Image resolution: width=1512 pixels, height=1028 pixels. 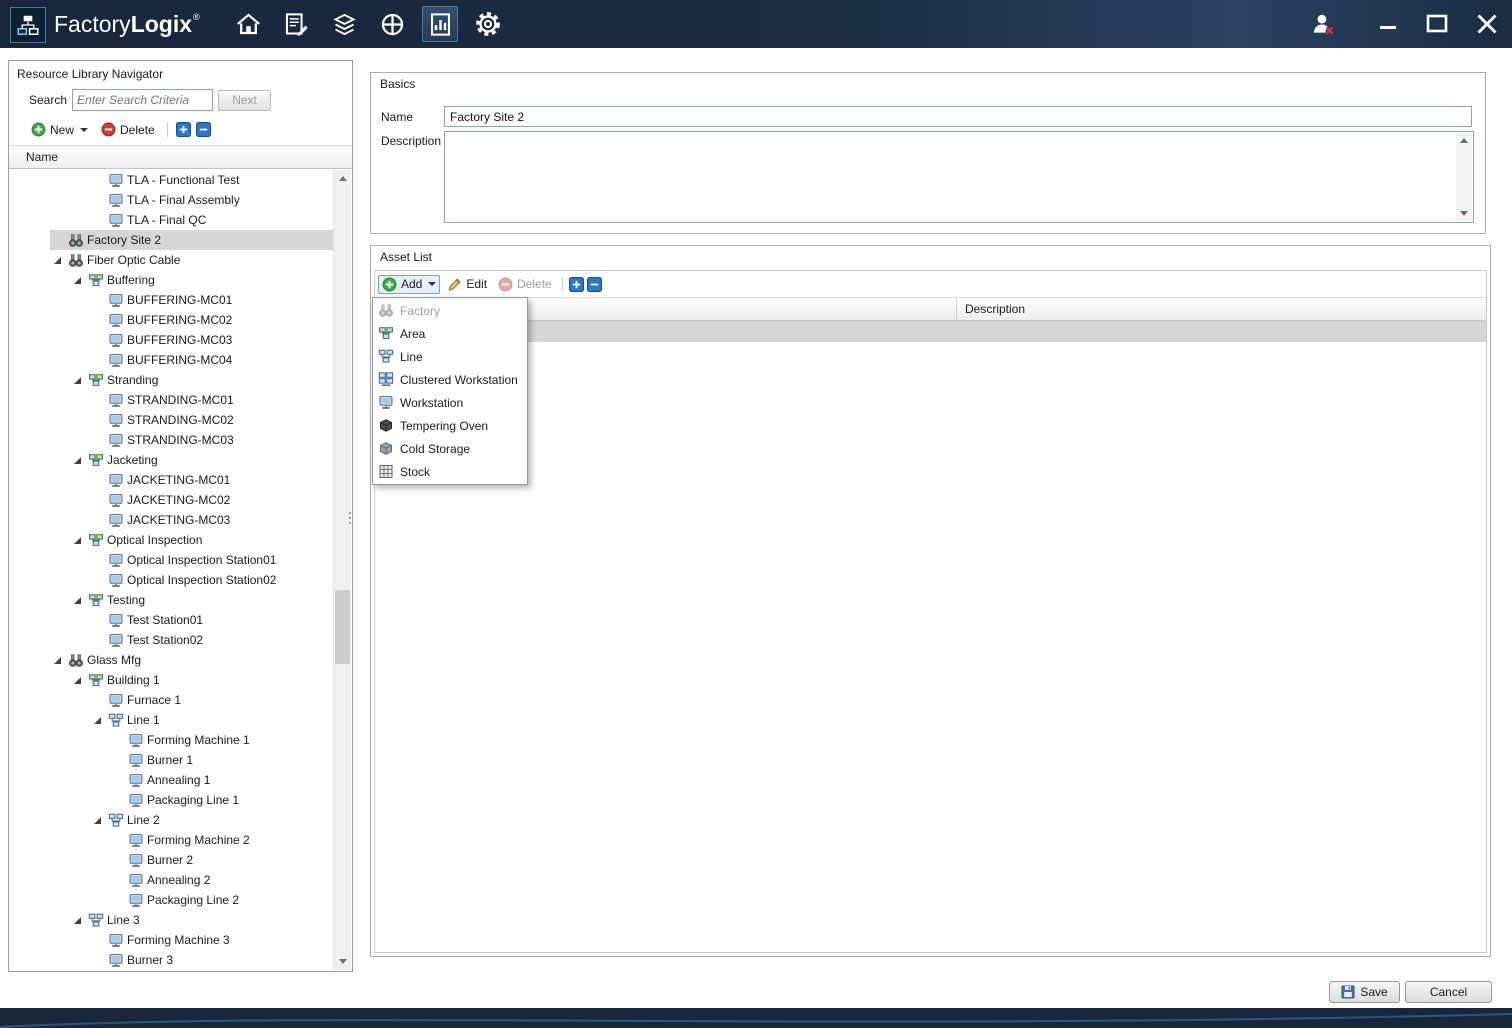 I want to click on tree-item: TLA - Final Assembly, so click(x=172, y=200).